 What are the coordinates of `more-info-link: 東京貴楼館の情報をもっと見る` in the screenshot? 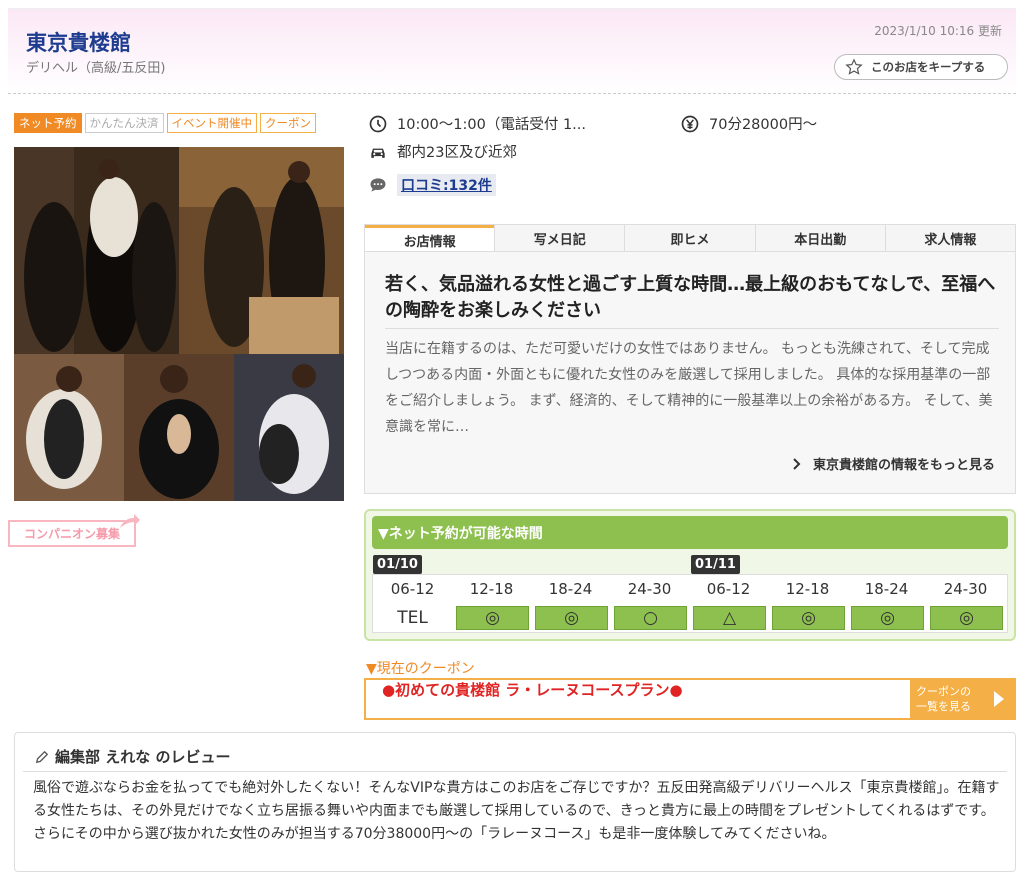 It's located at (894, 463).